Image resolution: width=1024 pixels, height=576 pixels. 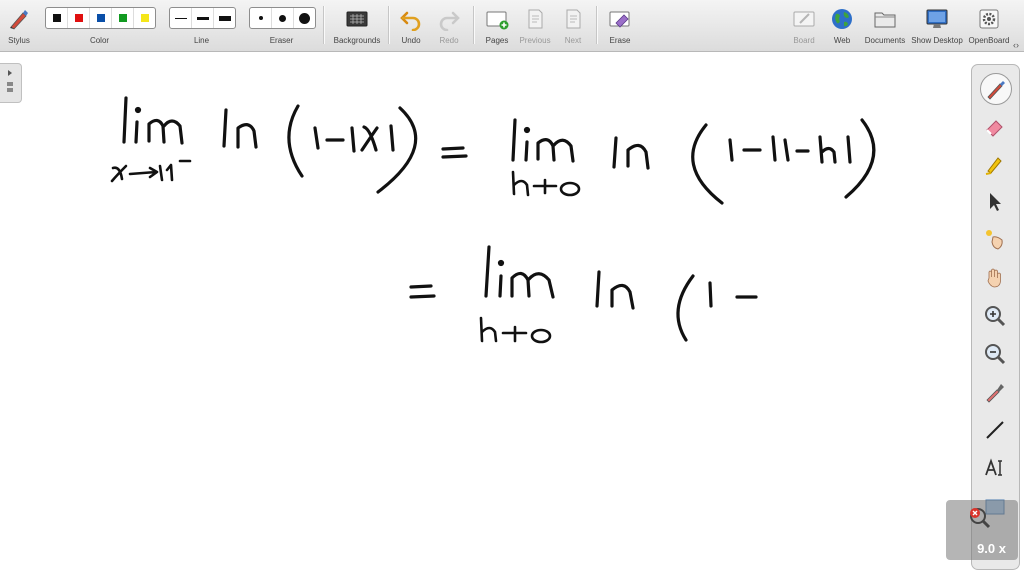 I want to click on color-blue-swatch, so click(x=101, y=18).